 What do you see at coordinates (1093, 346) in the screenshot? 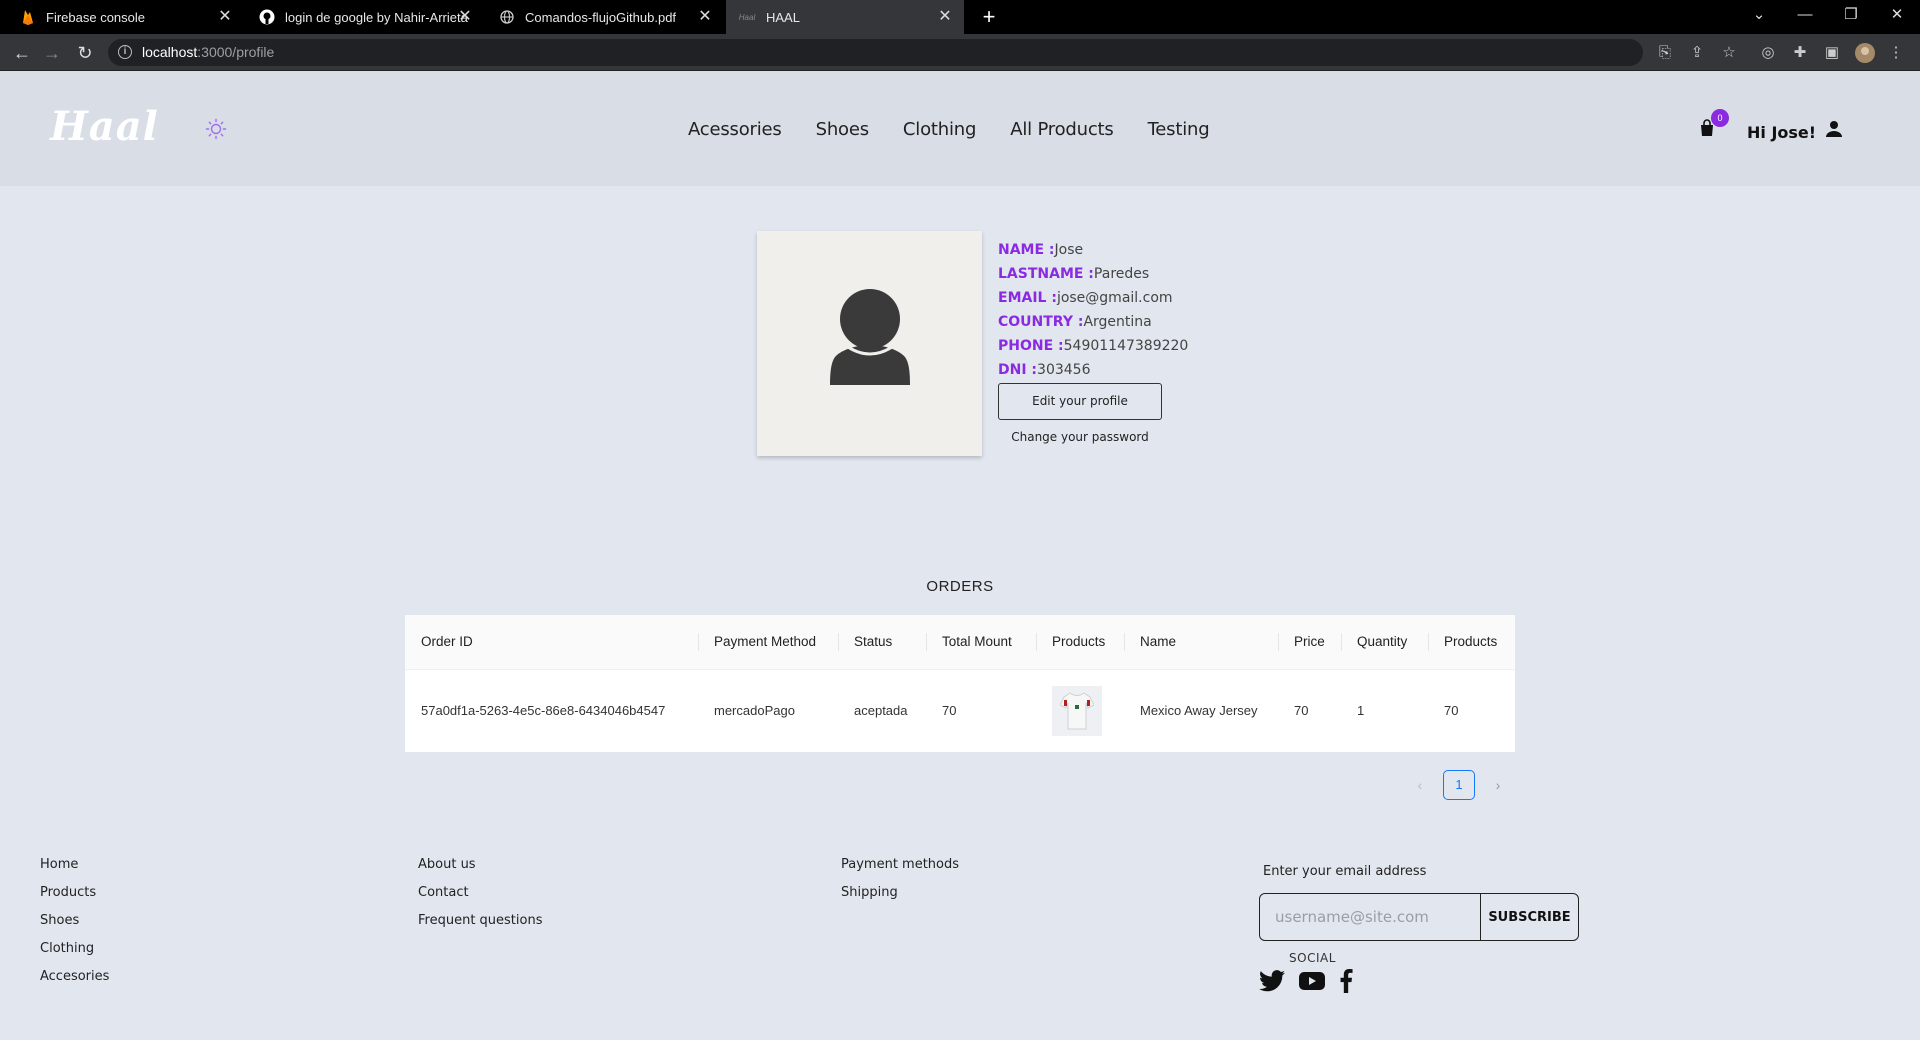
I see `profile-phone-row: PHONE :54901147389220` at bounding box center [1093, 346].